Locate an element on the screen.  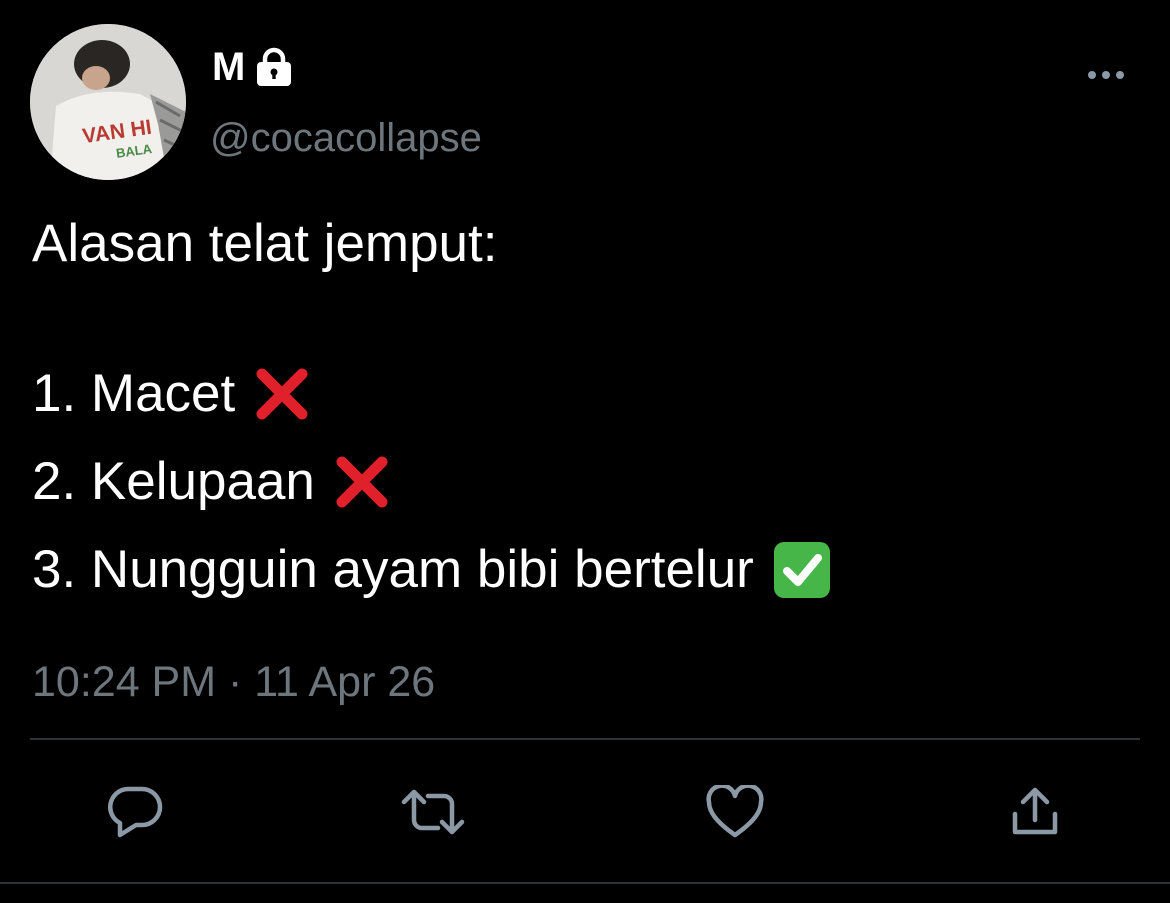
tweet-list-item-3-text: 3. Nungguin ayam bibi bertelur is located at coordinates (393, 569).